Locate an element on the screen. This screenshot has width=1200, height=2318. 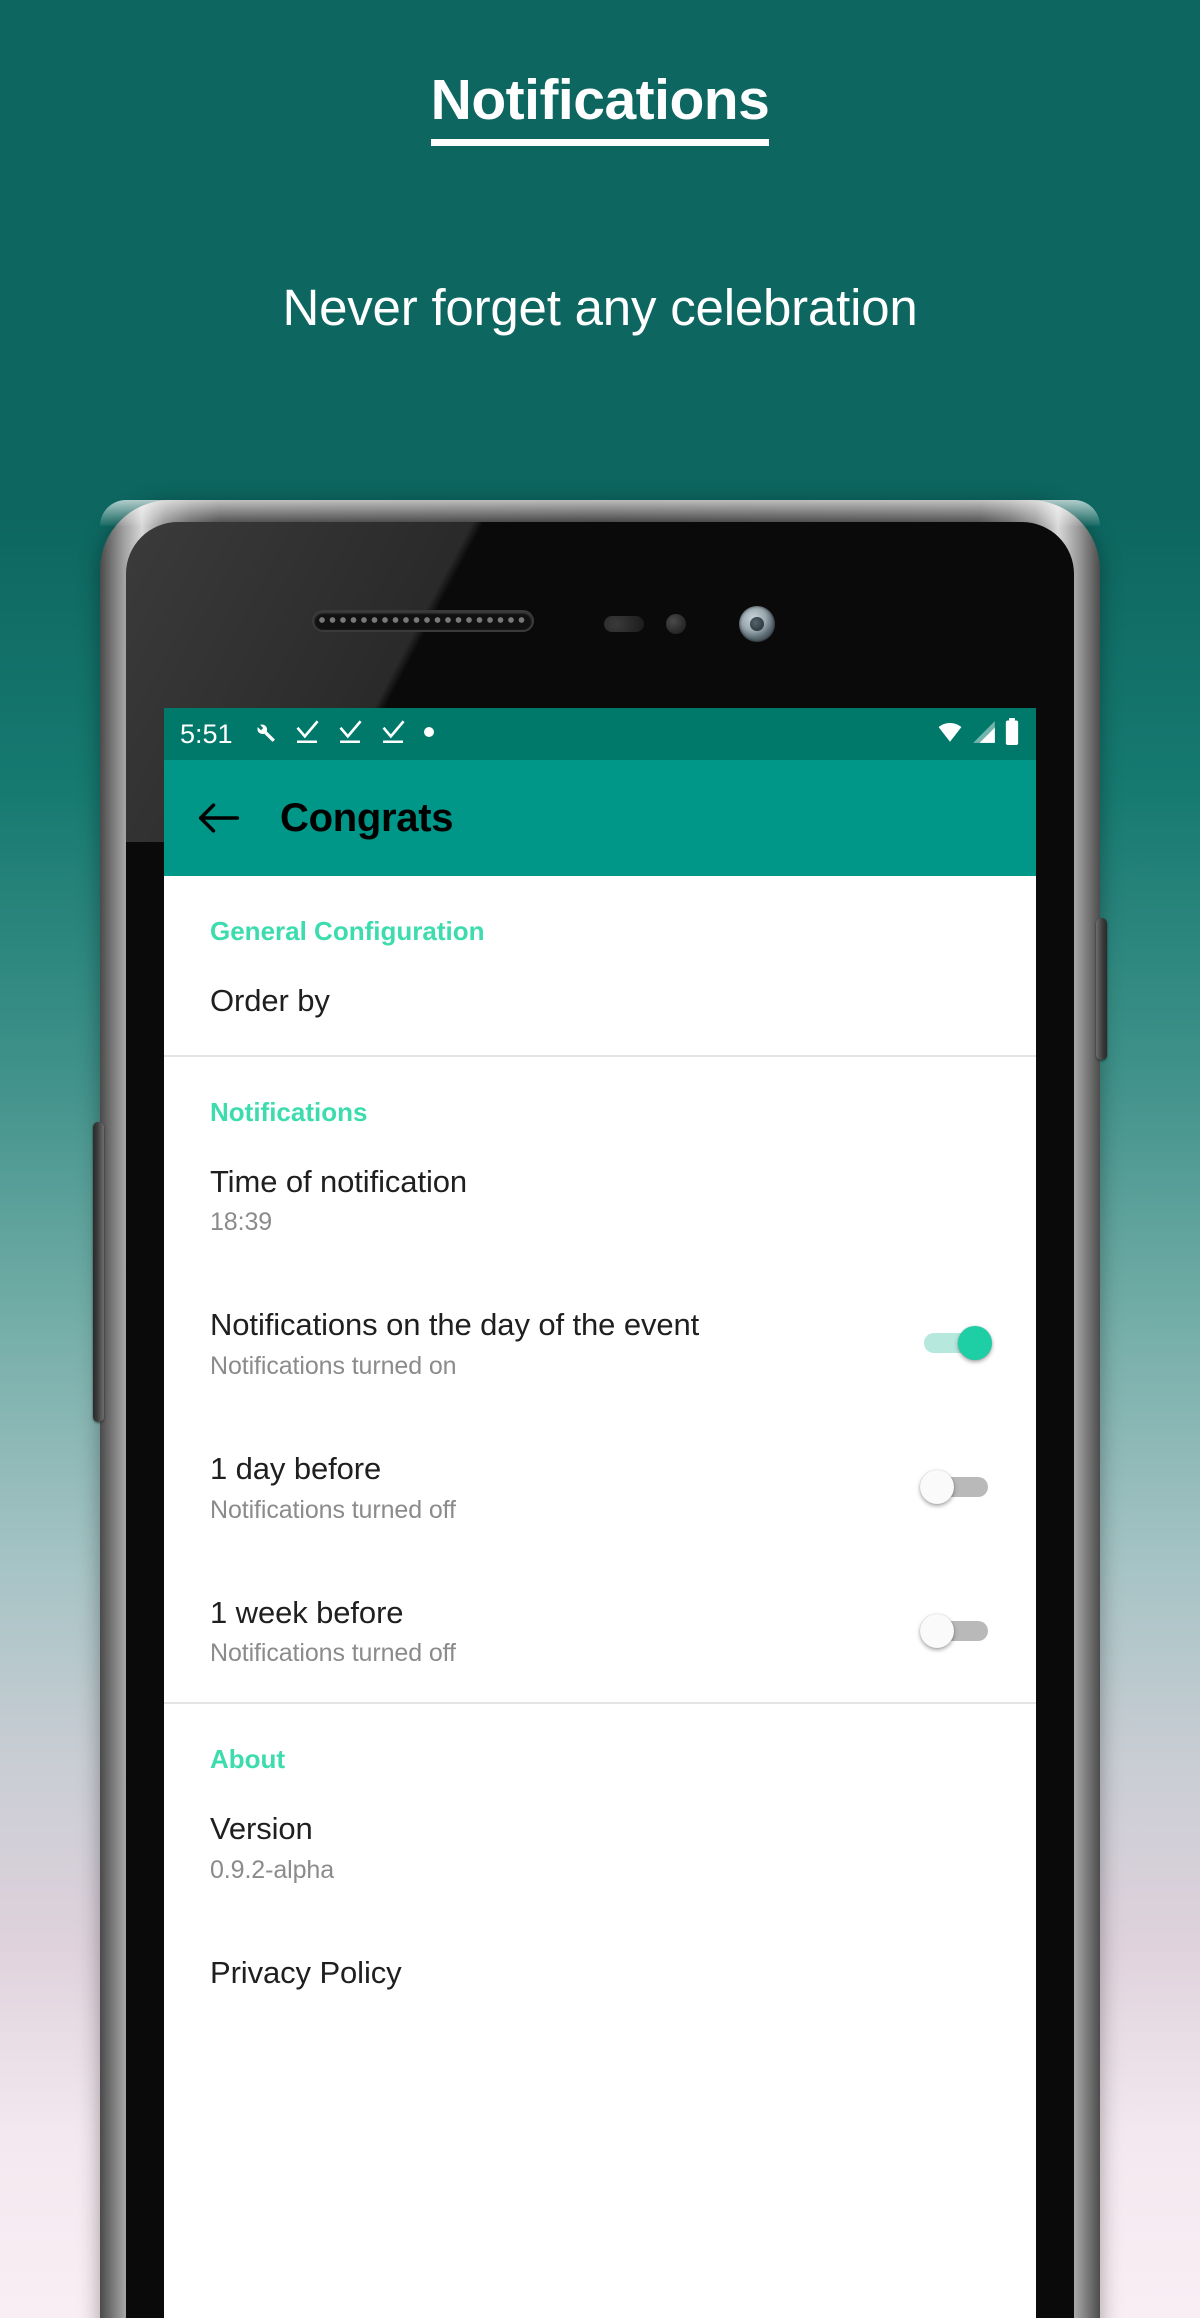
pref-text: 1 day before Notifications turned off is located at coordinates (565, 1487).